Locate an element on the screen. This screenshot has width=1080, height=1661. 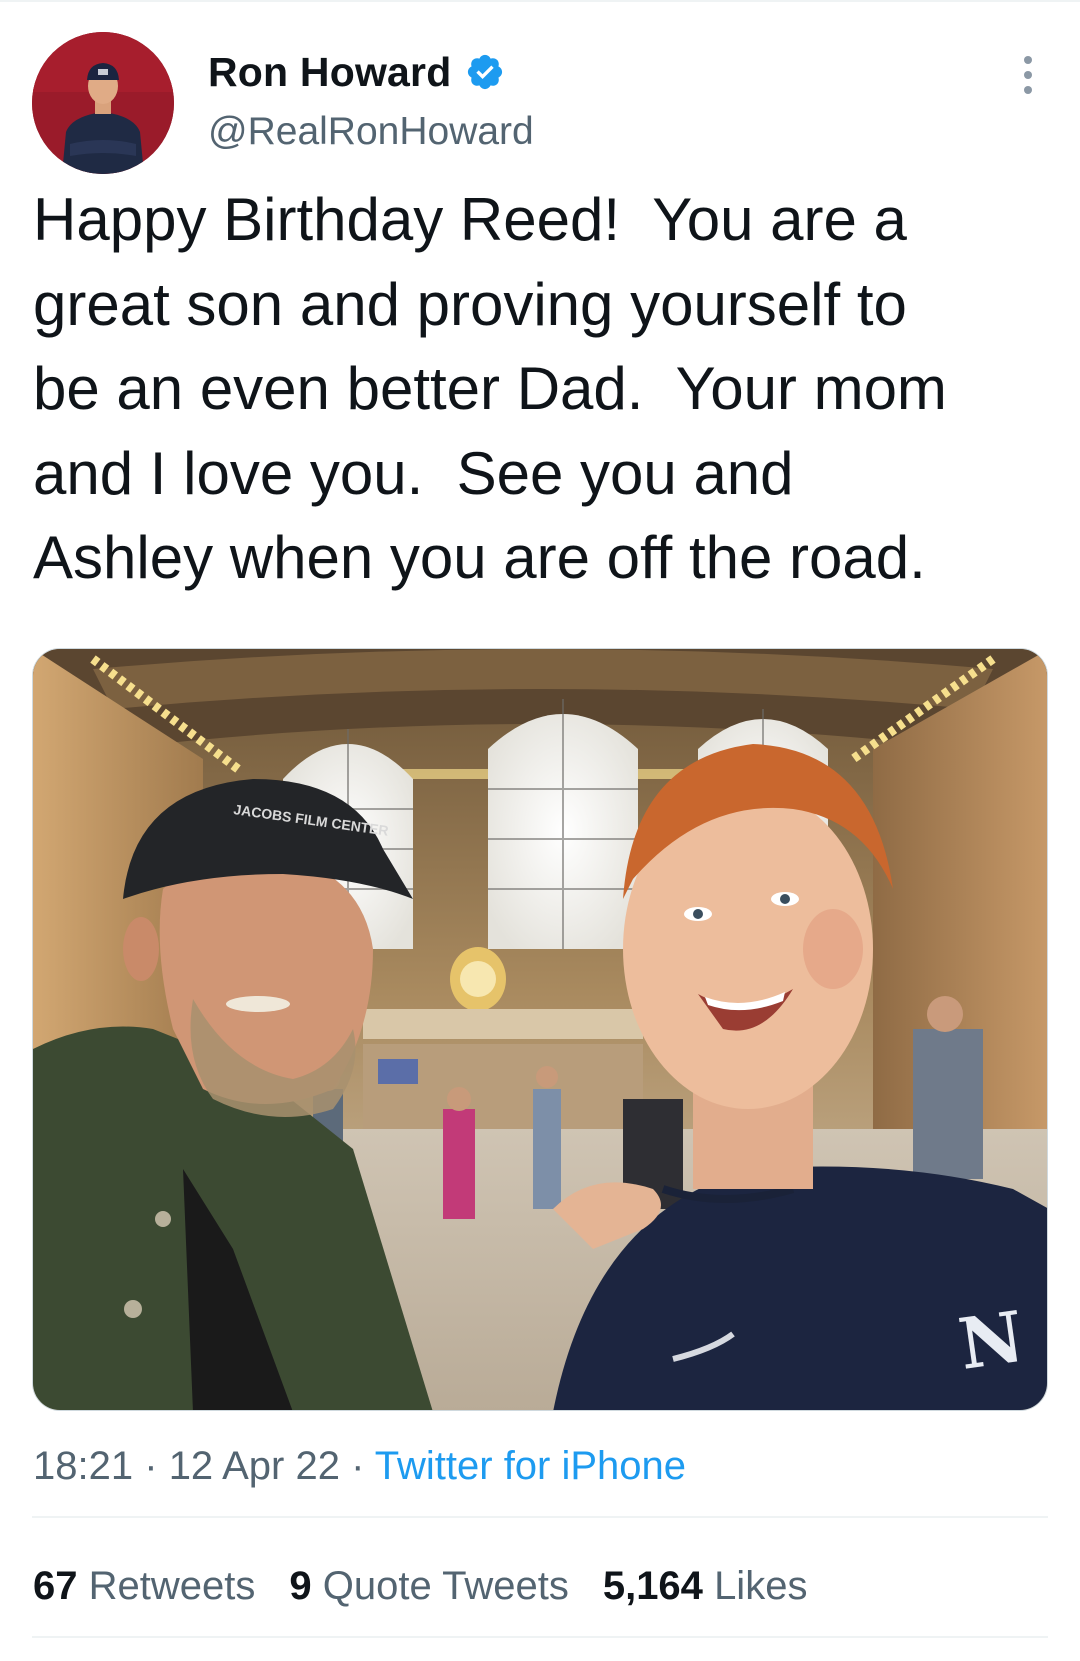
more-options-icon is located at coordinates (1028, 75).